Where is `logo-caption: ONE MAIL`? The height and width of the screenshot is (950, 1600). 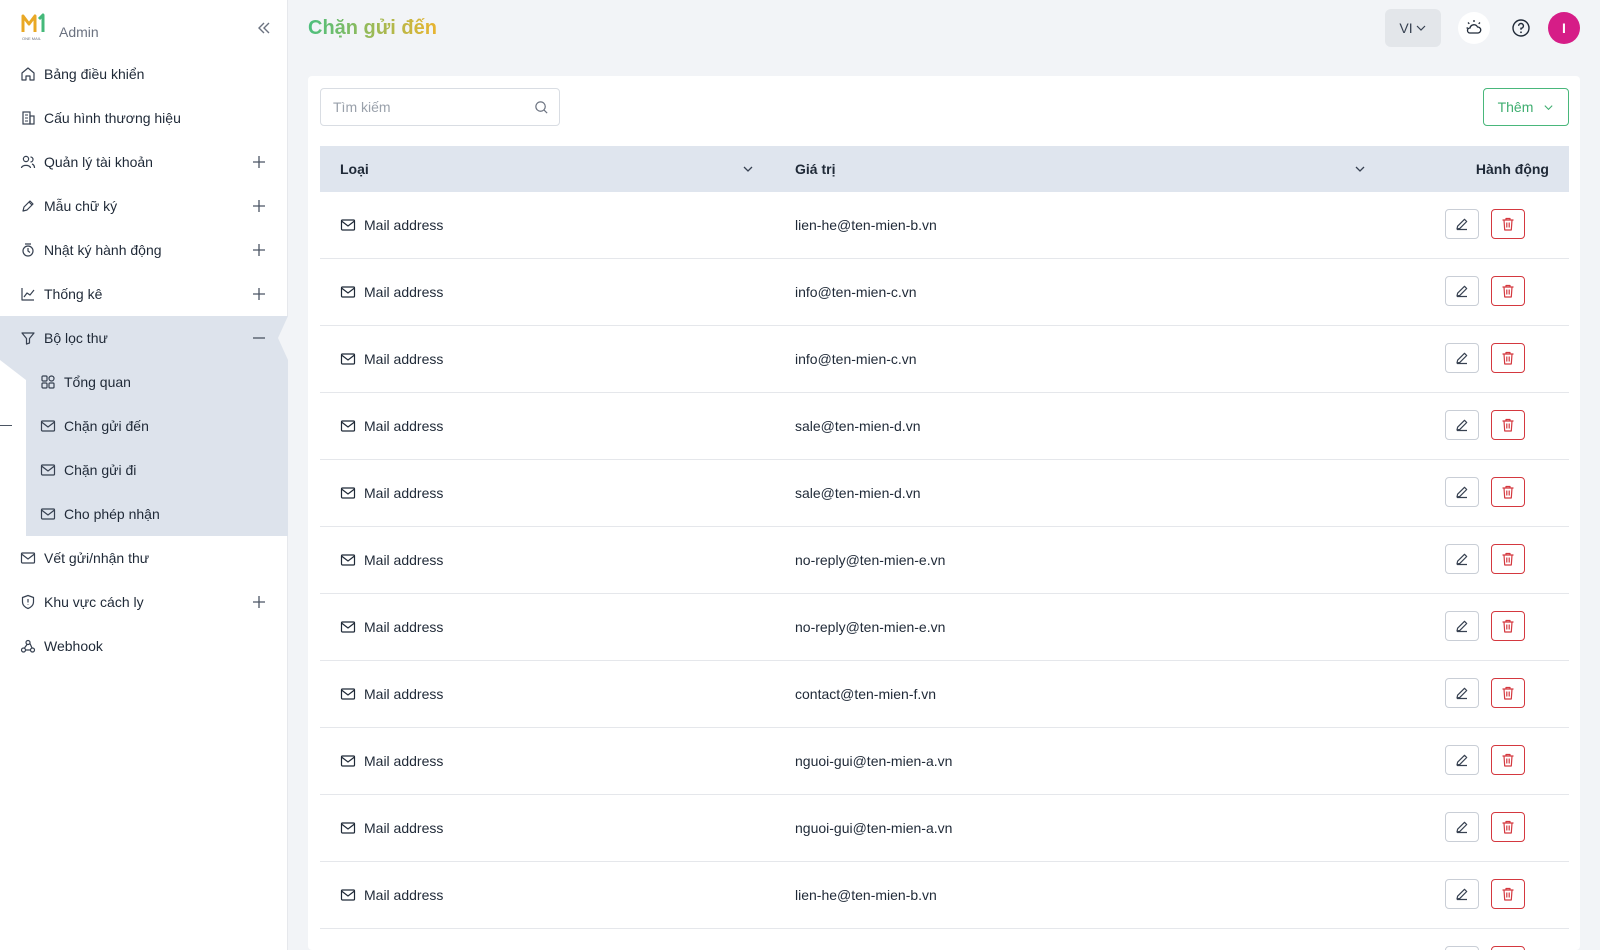 logo-caption: ONE MAIL is located at coordinates (32, 38).